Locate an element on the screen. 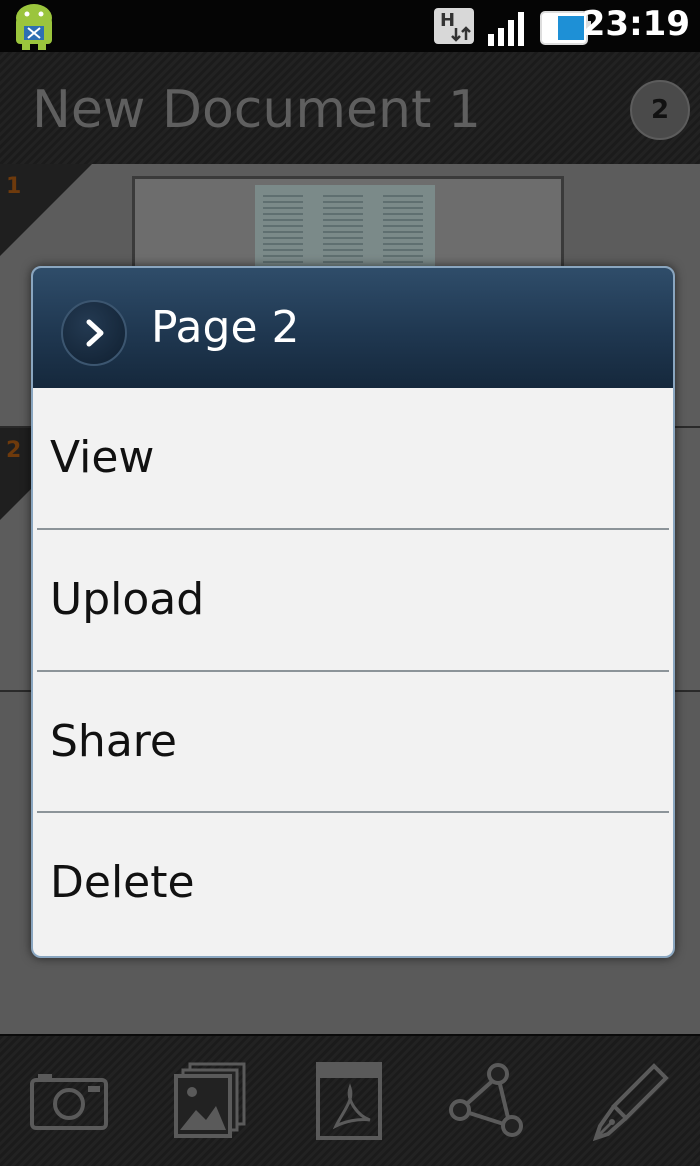 The height and width of the screenshot is (1166, 700). page-count-badge: 2 is located at coordinates (660, 110).